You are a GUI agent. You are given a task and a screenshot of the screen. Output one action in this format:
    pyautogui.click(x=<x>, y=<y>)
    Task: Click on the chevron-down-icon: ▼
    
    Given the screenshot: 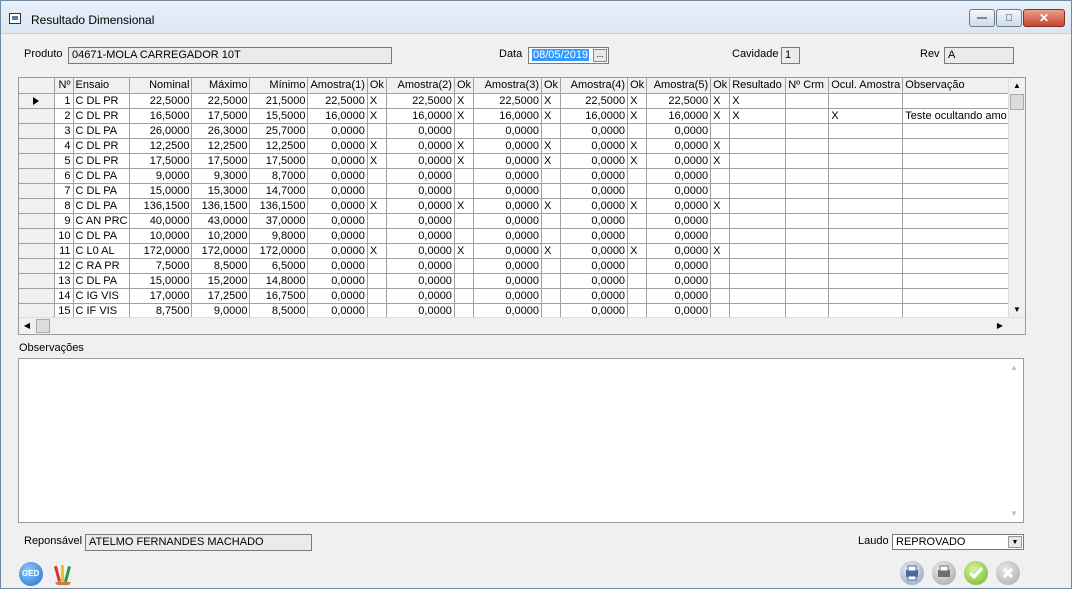 What is the action you would take?
    pyautogui.click(x=1015, y=542)
    